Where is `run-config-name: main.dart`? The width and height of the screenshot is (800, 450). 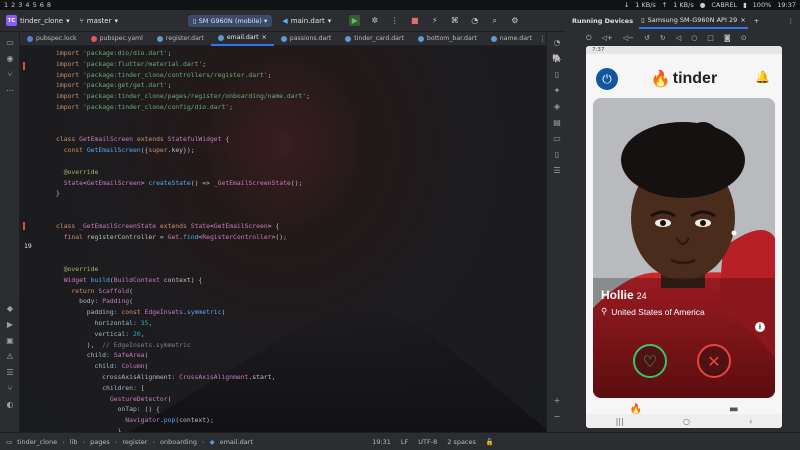 run-config-name: main.dart is located at coordinates (307, 20).